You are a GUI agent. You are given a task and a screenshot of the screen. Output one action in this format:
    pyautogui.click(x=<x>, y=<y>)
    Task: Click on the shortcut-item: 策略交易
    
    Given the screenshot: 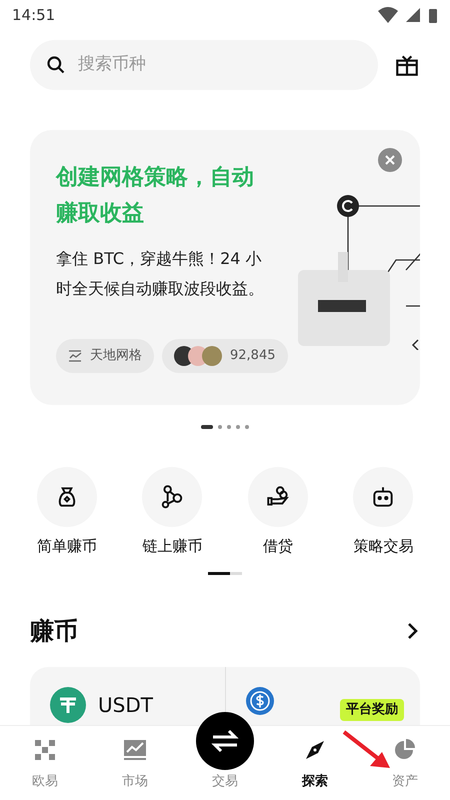 What is the action you would take?
    pyautogui.click(x=383, y=512)
    